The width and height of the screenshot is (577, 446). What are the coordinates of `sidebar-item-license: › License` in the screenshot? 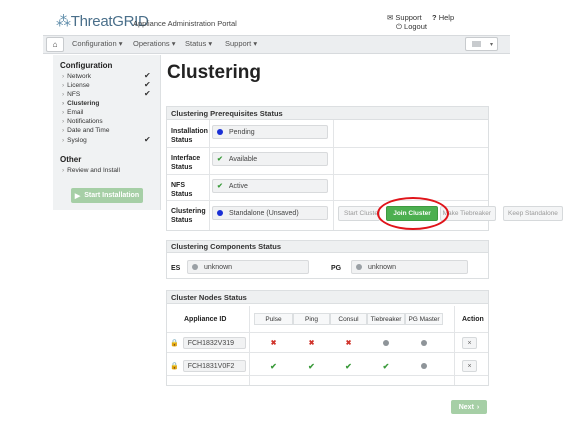 It's located at (76, 85).